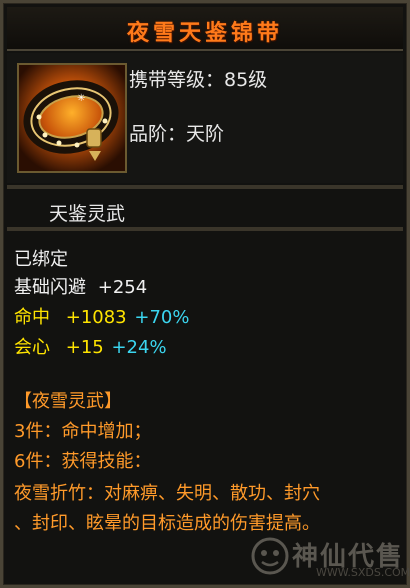  I want to click on stat-label: 会心, so click(32, 347).